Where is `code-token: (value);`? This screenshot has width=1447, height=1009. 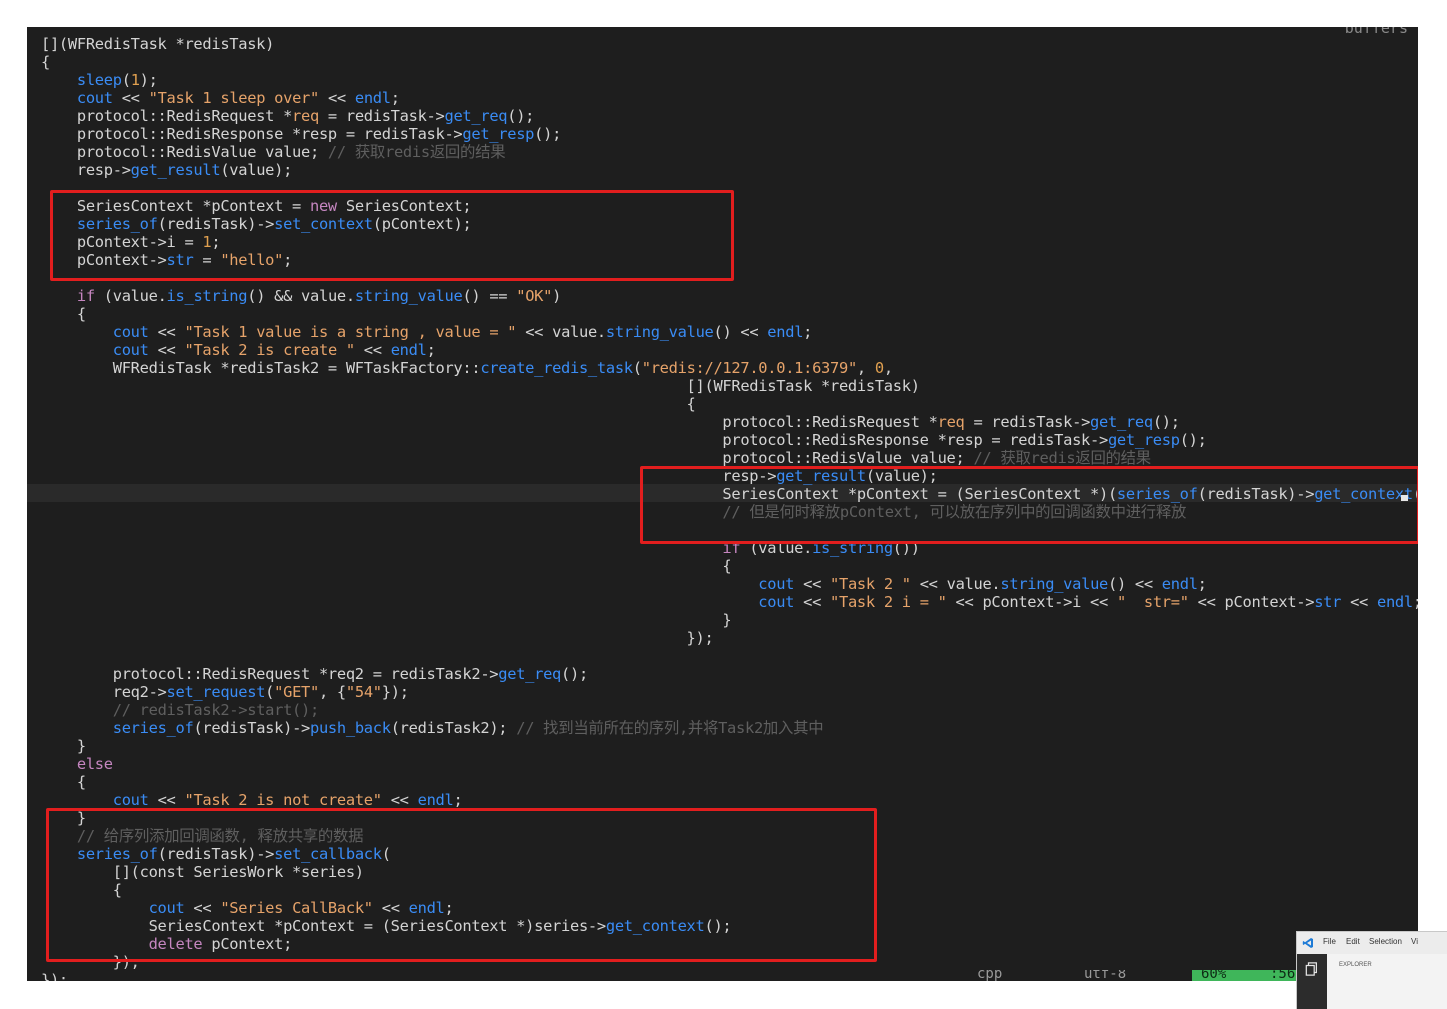
code-token: (value); is located at coordinates (256, 170).